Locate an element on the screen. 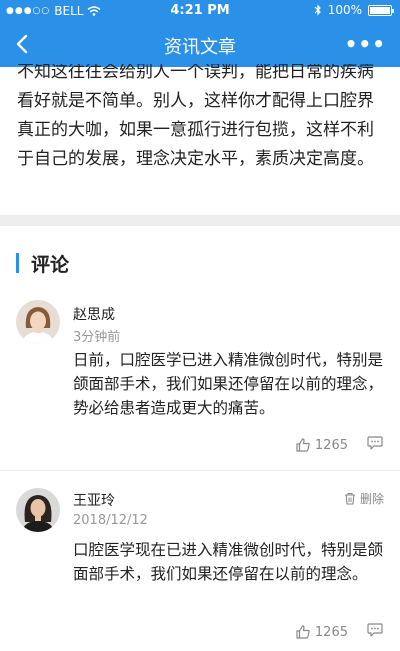 This screenshot has width=400, height=651. comment-time: 3分钟前 is located at coordinates (97, 337).